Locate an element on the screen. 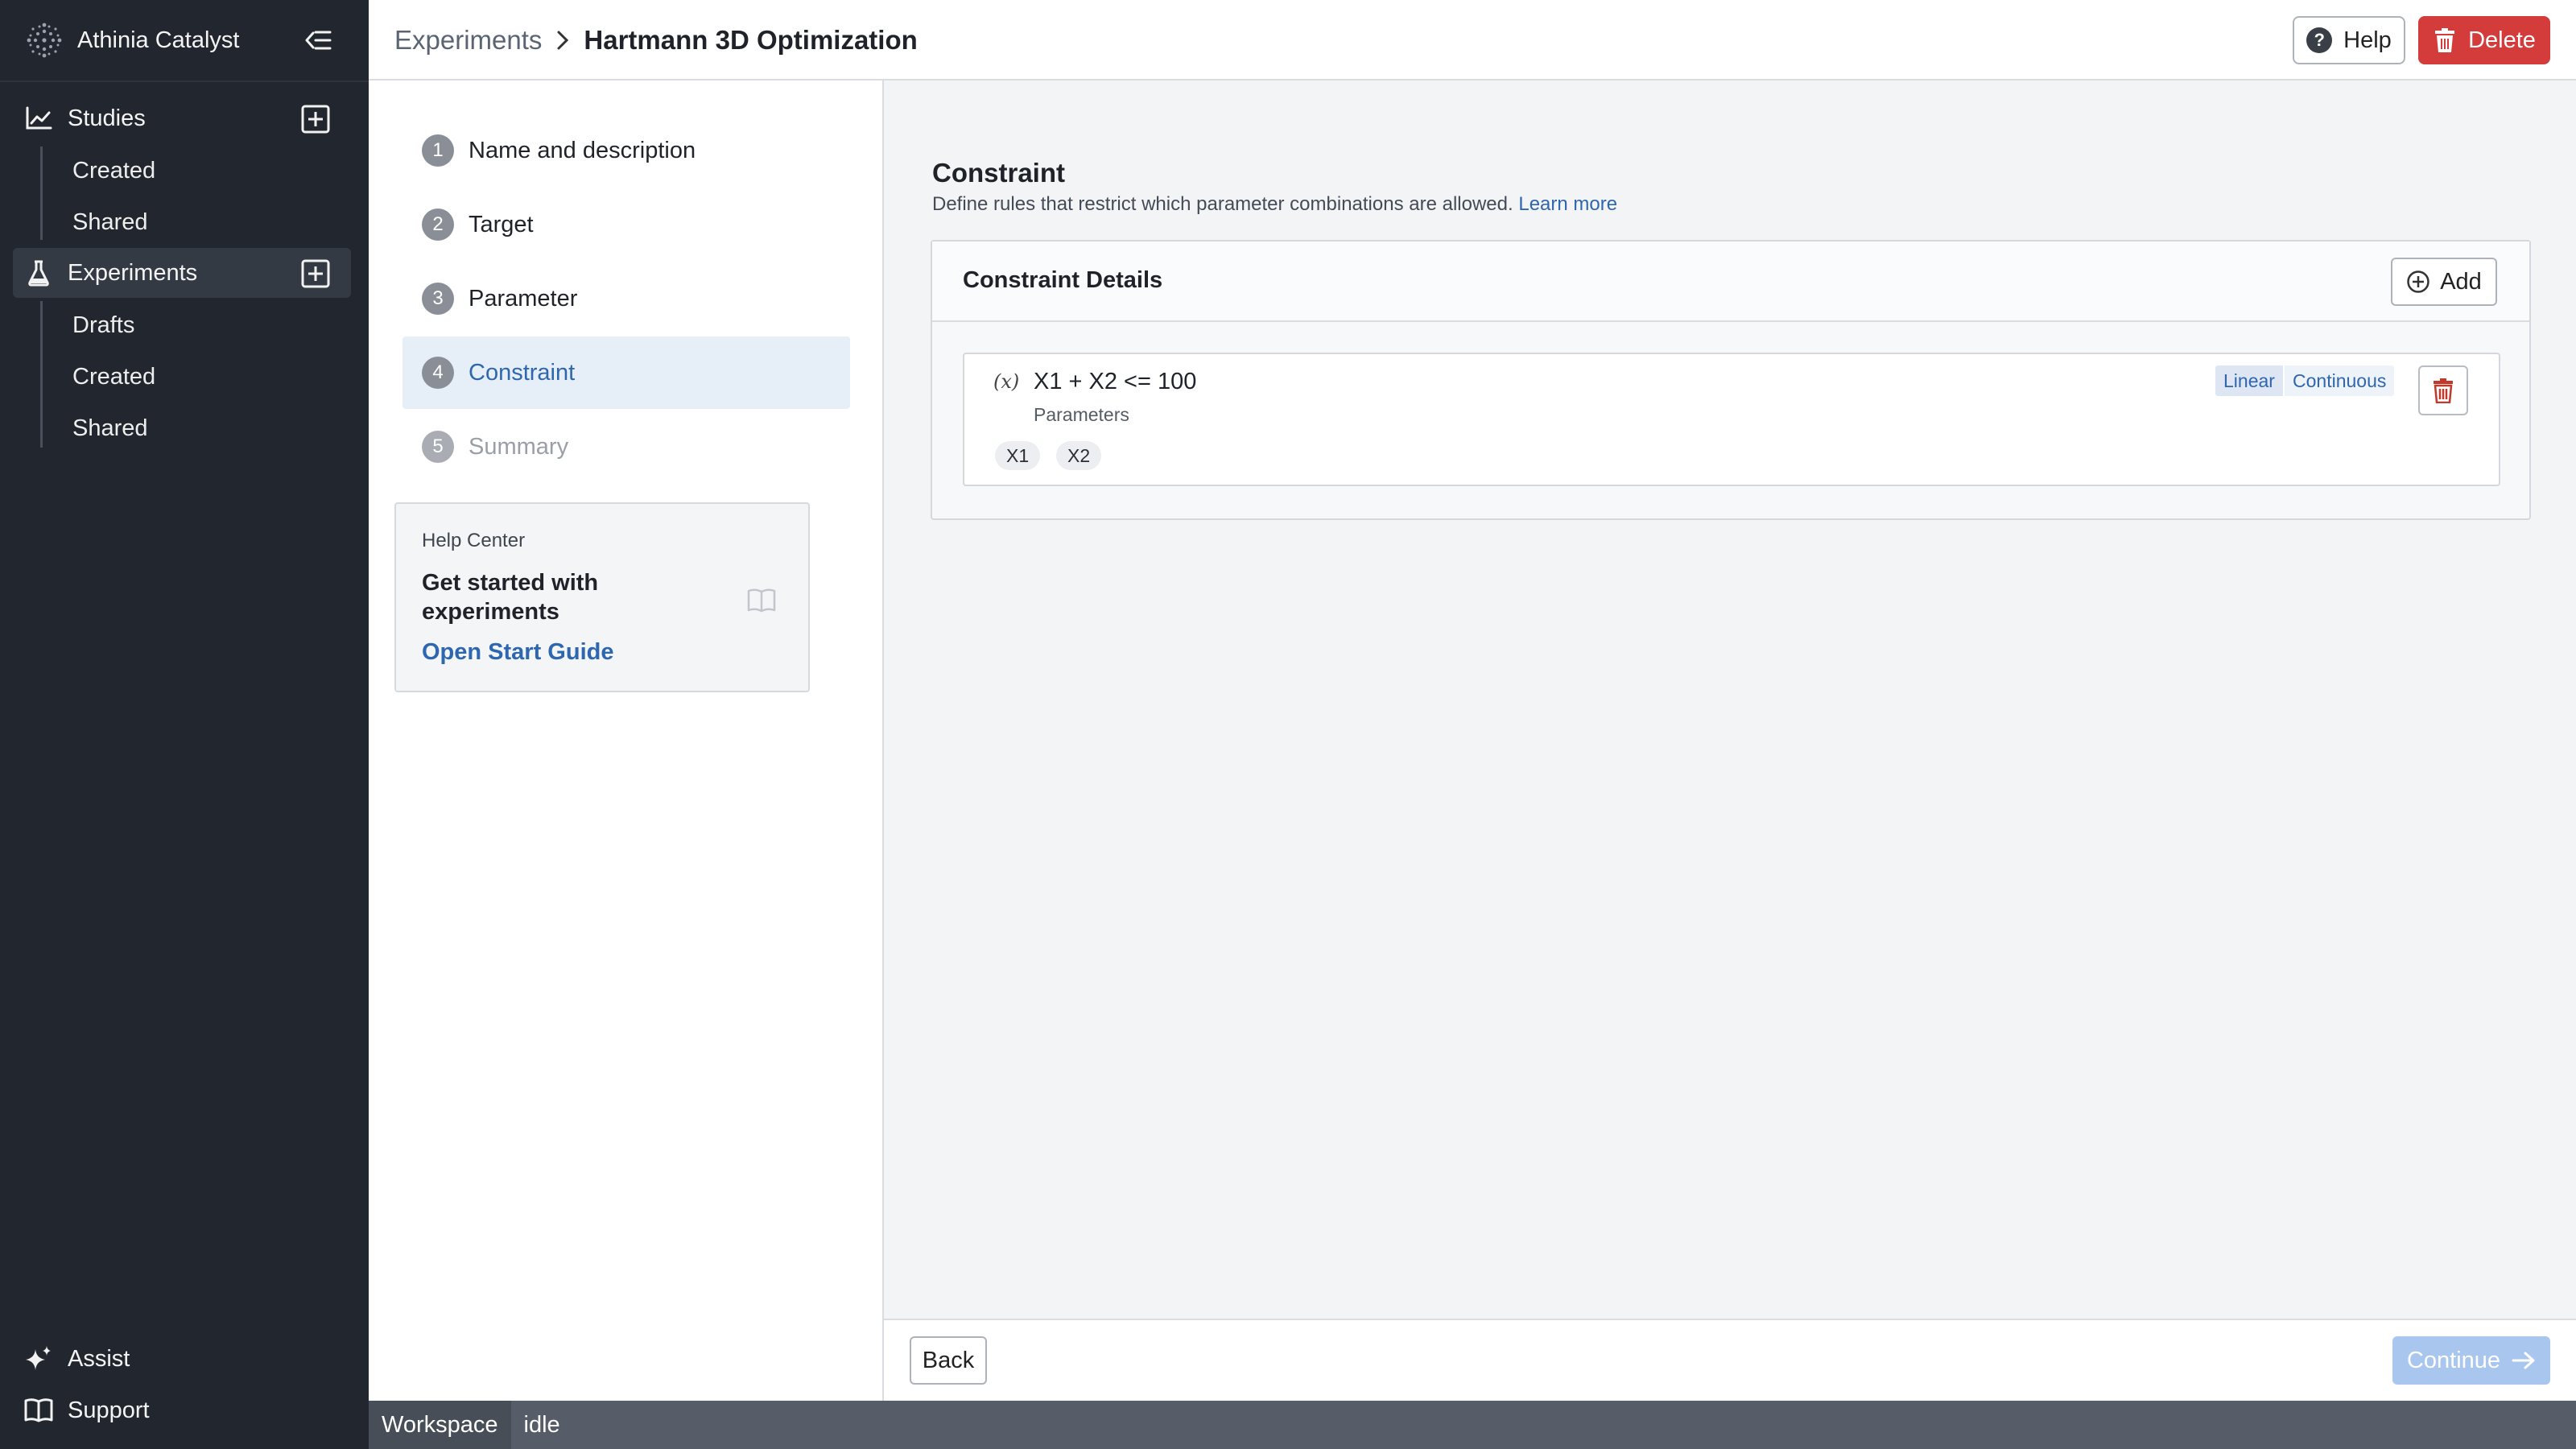  question-icon: ? is located at coordinates (2319, 40).